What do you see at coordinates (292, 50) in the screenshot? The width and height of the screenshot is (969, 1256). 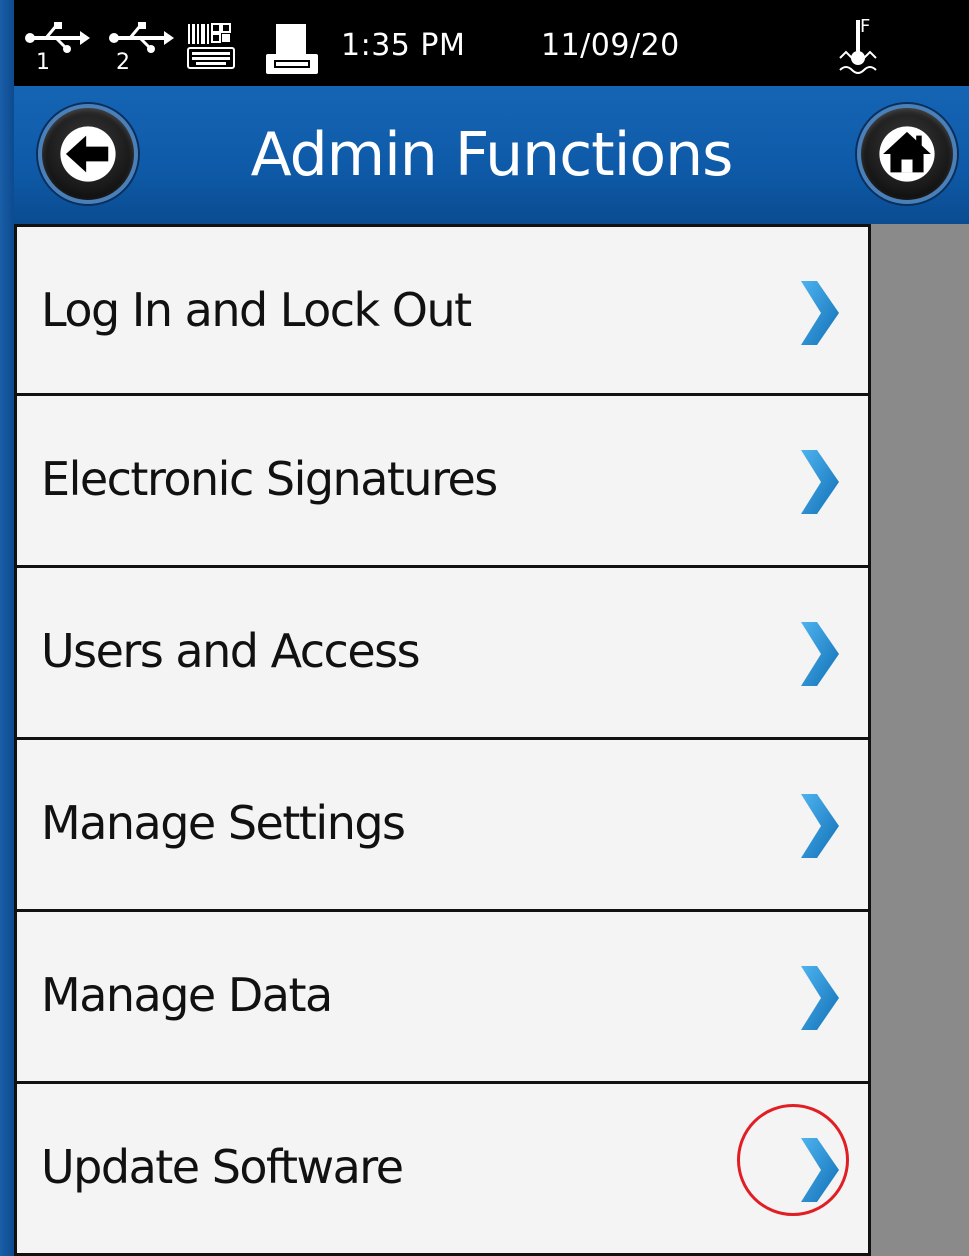 I see `printer-icon` at bounding box center [292, 50].